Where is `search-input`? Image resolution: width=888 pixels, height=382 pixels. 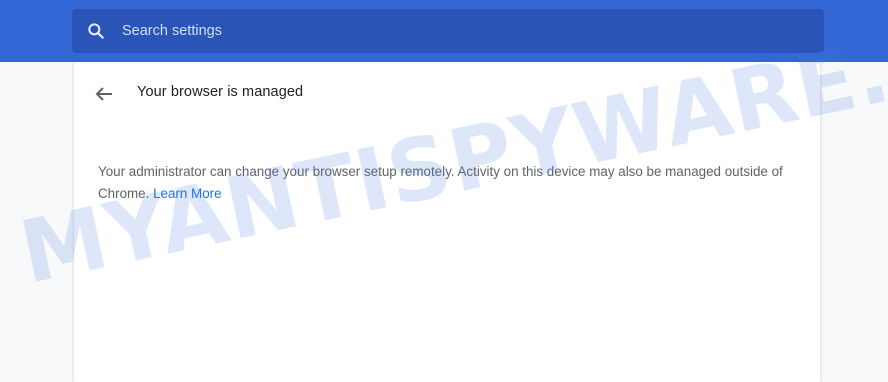 search-input is located at coordinates (462, 31).